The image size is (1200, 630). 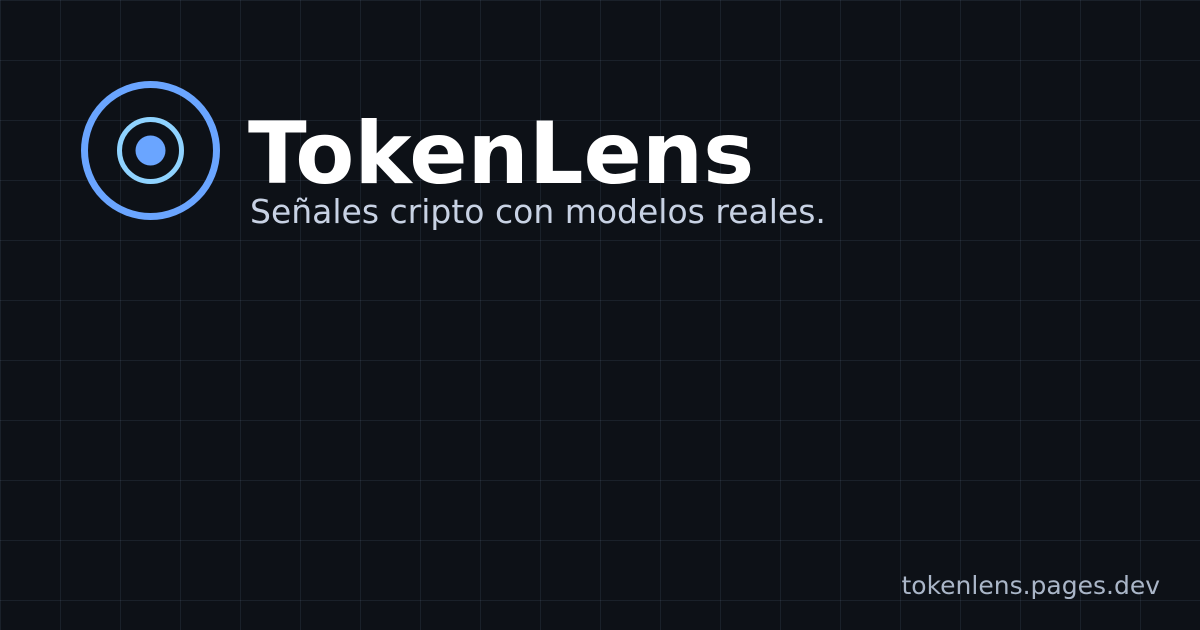 I want to click on site-url: tokenlens.pages.dev, so click(x=1030, y=585).